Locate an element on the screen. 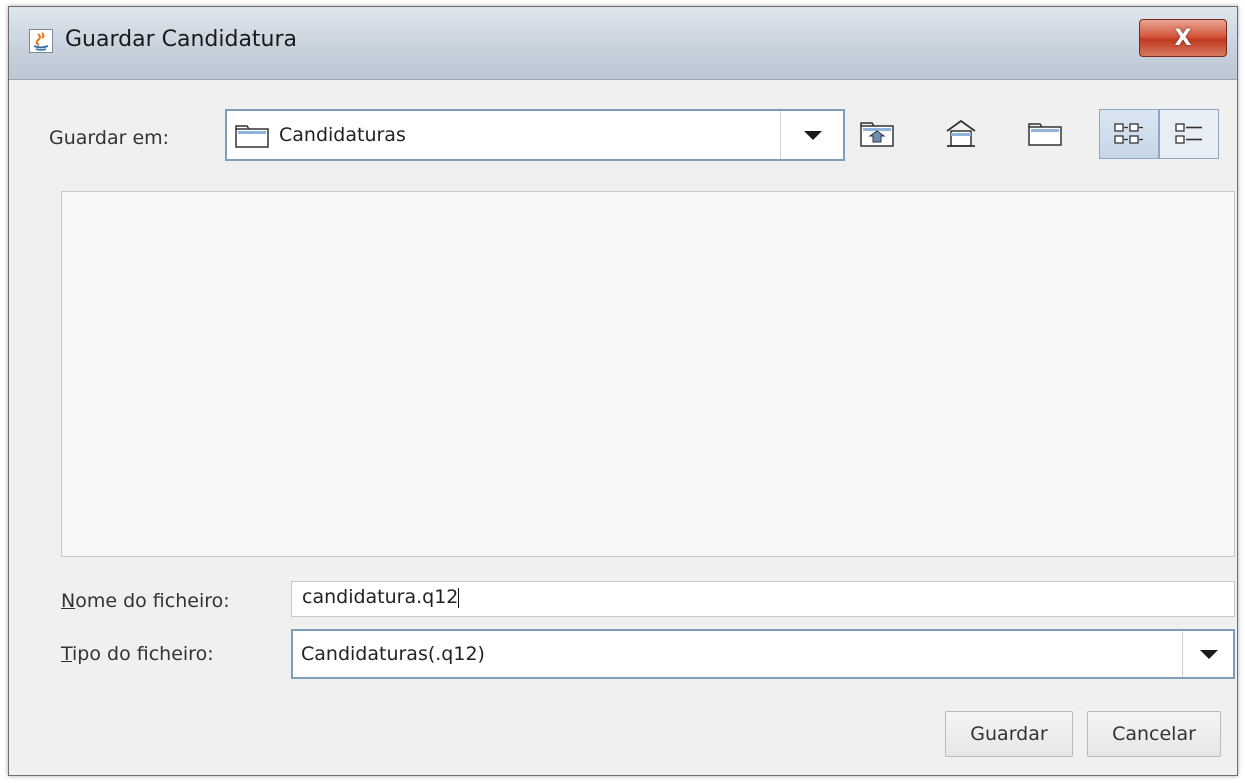 The height and width of the screenshot is (783, 1245). filename-label-text: ome do ficheiro: is located at coordinates (152, 601).